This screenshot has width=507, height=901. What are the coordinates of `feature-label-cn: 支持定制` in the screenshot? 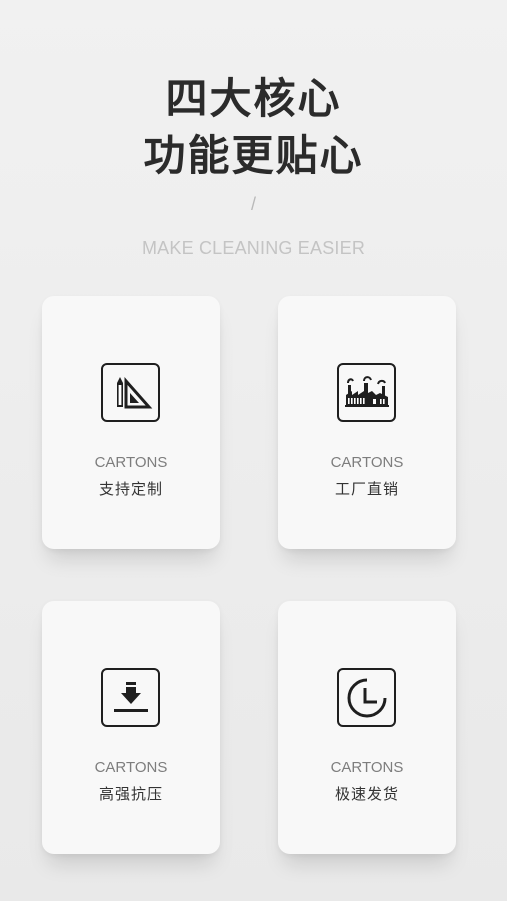 It's located at (130, 489).